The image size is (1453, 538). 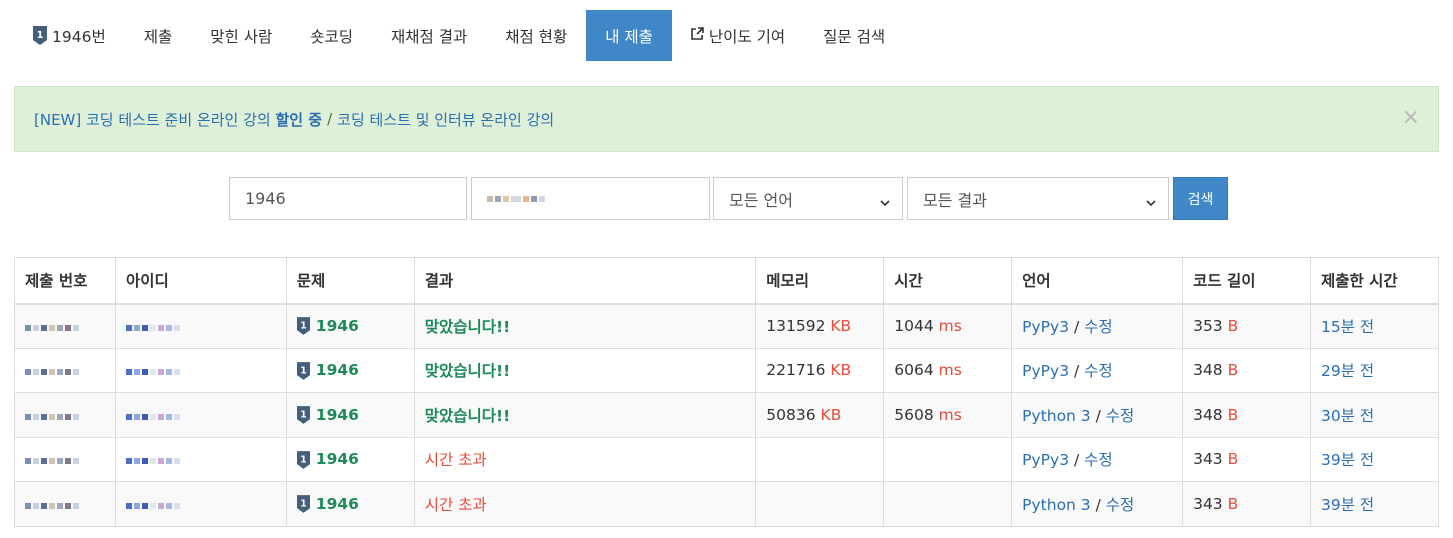 I want to click on result-cell: 맞았습니다!!, so click(x=585, y=415).